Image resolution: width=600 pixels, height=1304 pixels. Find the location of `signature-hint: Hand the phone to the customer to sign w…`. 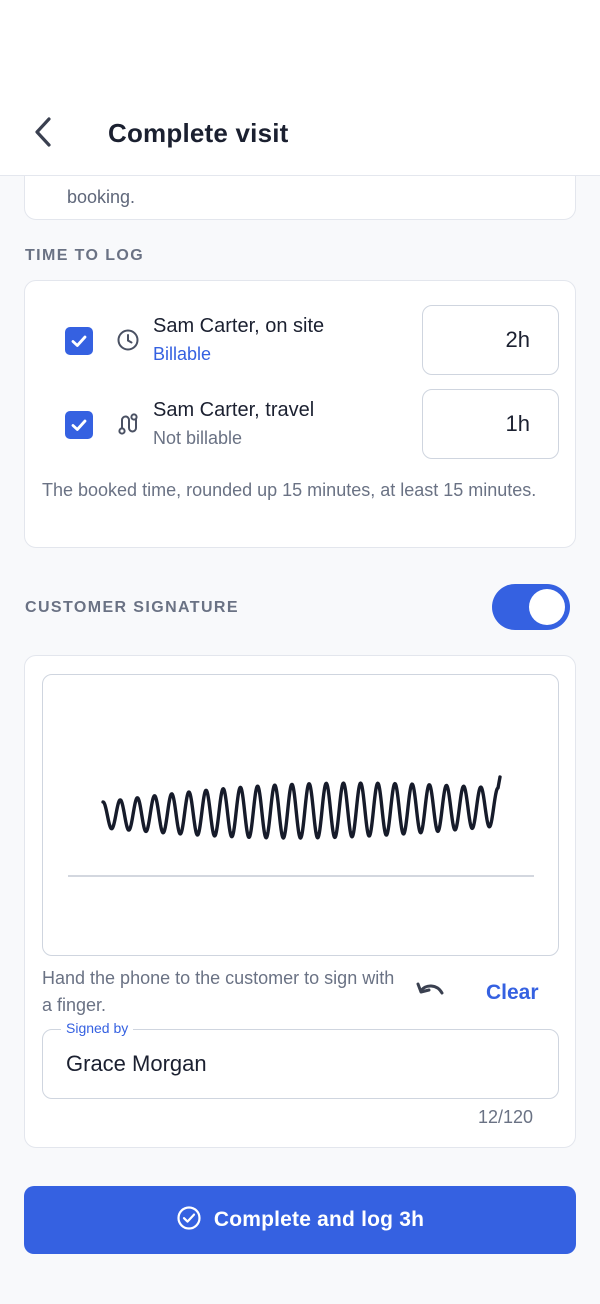

signature-hint: Hand the phone to the customer to sign w… is located at coordinates (218, 991).